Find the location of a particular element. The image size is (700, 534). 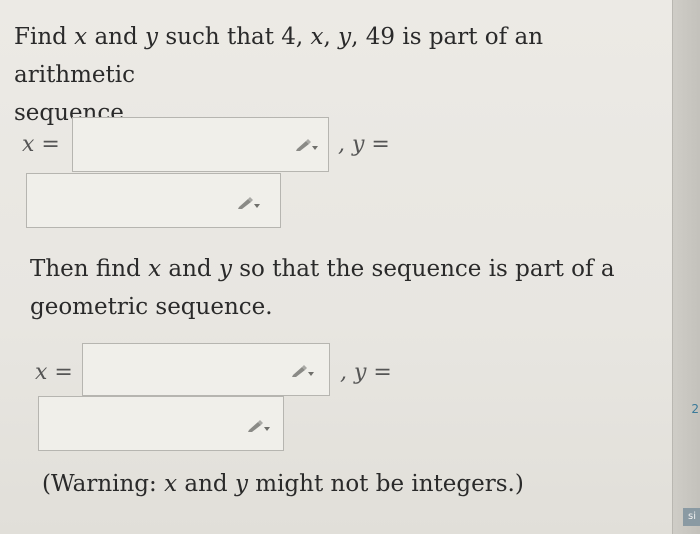

arith-y-input is located at coordinates (153, 200).